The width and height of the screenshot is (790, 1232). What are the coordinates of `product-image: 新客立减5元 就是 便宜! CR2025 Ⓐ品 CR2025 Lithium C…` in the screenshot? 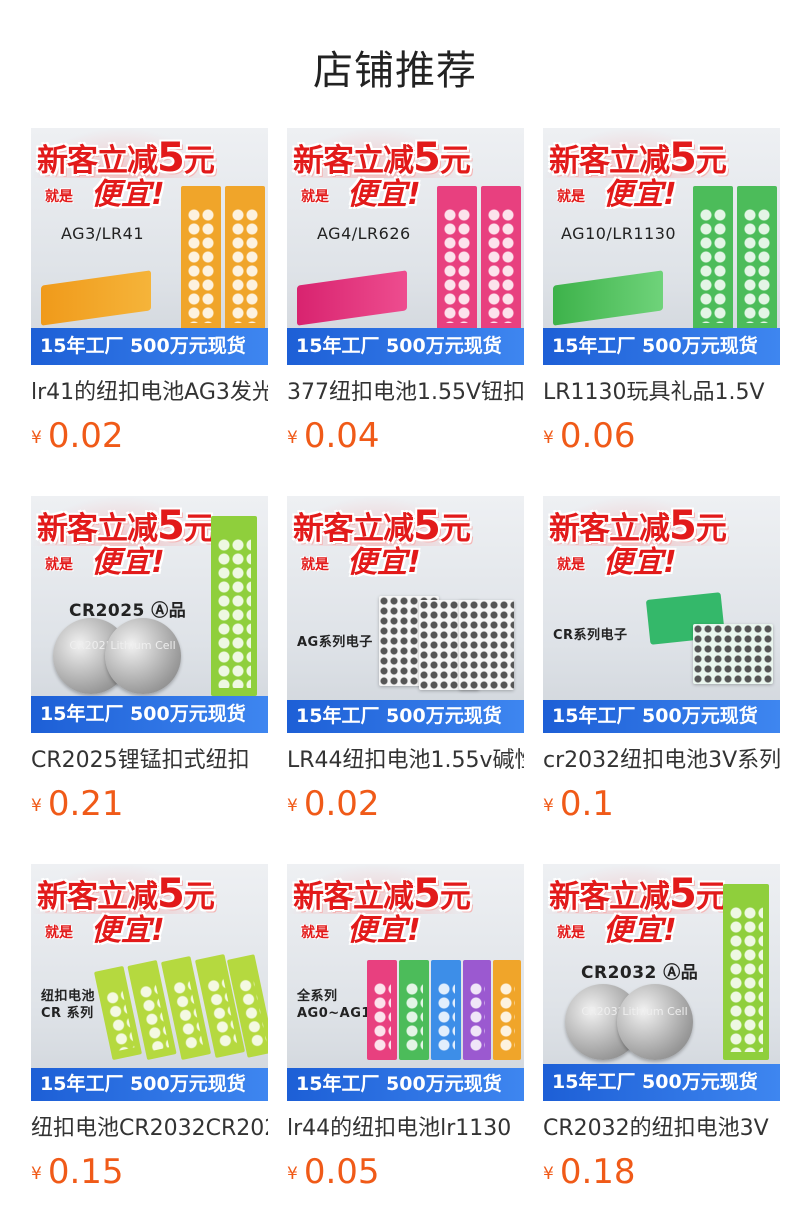 It's located at (149, 614).